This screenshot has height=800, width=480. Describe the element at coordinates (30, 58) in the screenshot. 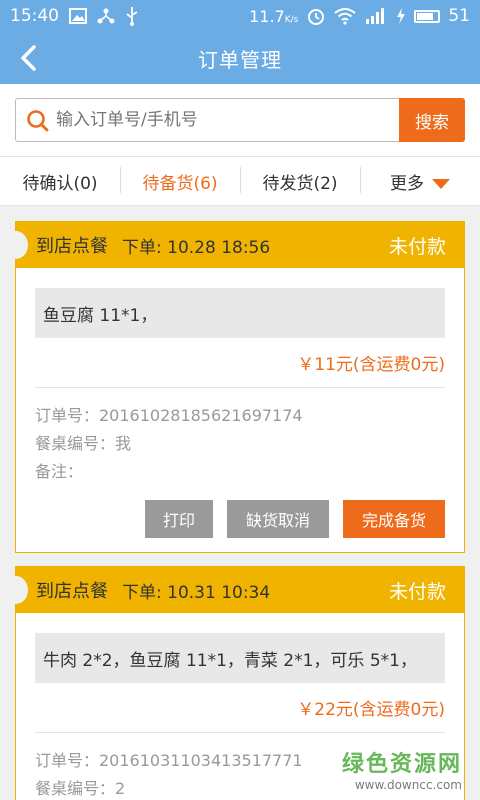

I see `chevron-left-icon` at that location.